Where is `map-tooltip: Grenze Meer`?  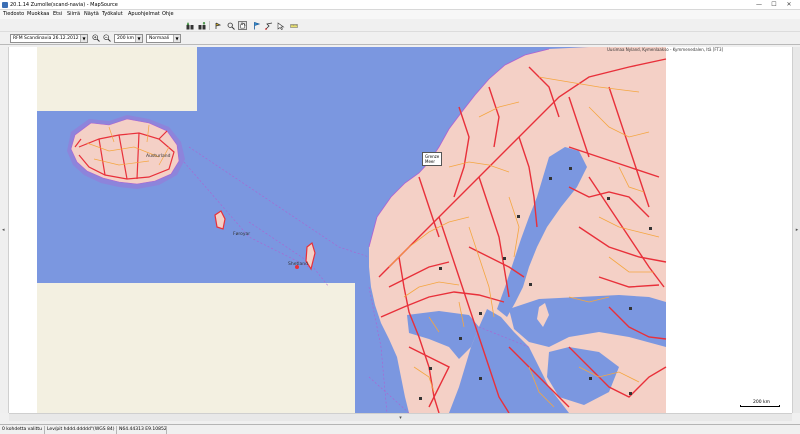
map-tooltip: Grenze Meer is located at coordinates (432, 159).